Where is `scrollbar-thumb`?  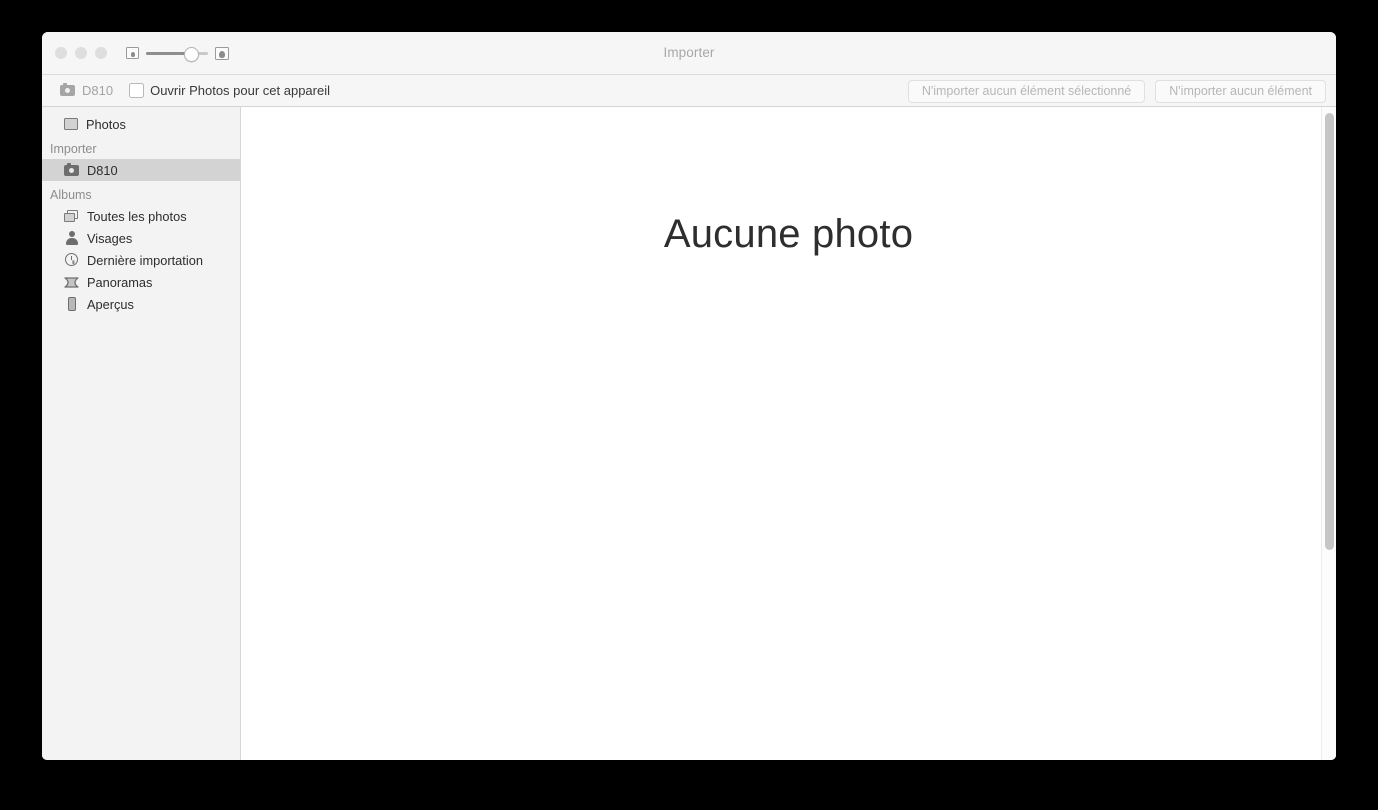
scrollbar-thumb is located at coordinates (1329, 331).